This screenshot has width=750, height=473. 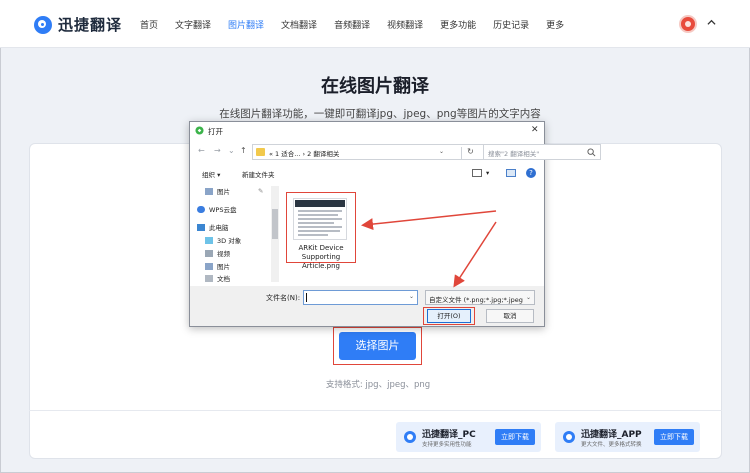 What do you see at coordinates (193, 24) in the screenshot?
I see `nav-item-text-translate: 文字翻译` at bounding box center [193, 24].